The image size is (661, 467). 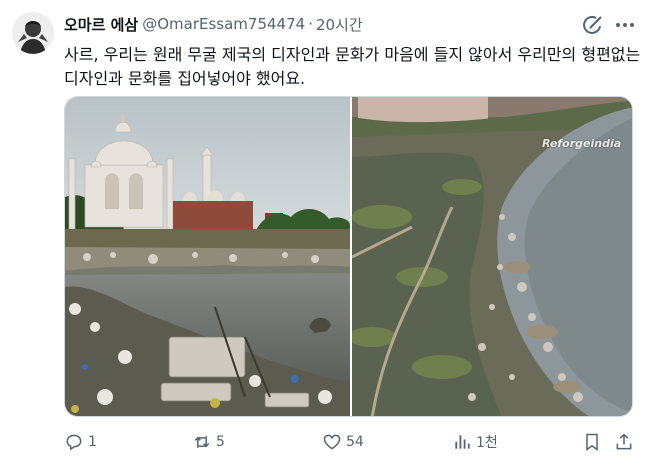 I want to click on grok-icon, so click(x=593, y=25).